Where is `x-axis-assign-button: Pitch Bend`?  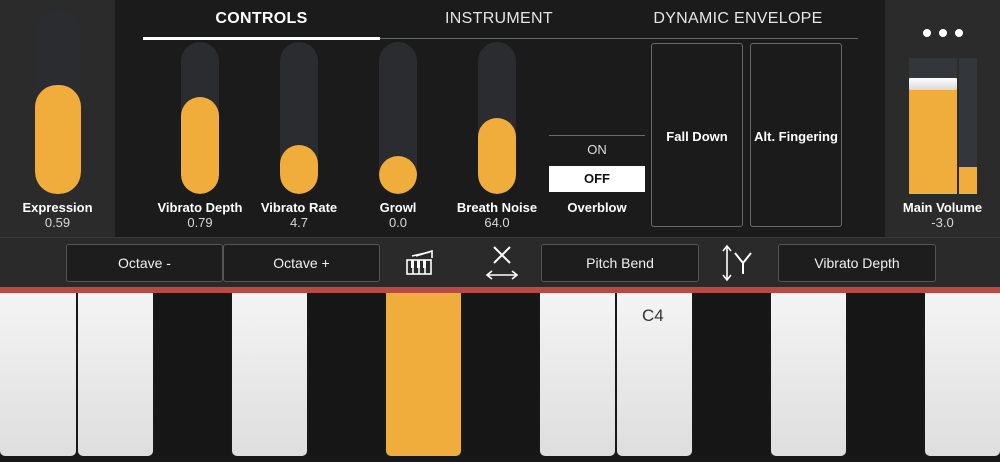
x-axis-assign-button: Pitch Bend is located at coordinates (620, 263).